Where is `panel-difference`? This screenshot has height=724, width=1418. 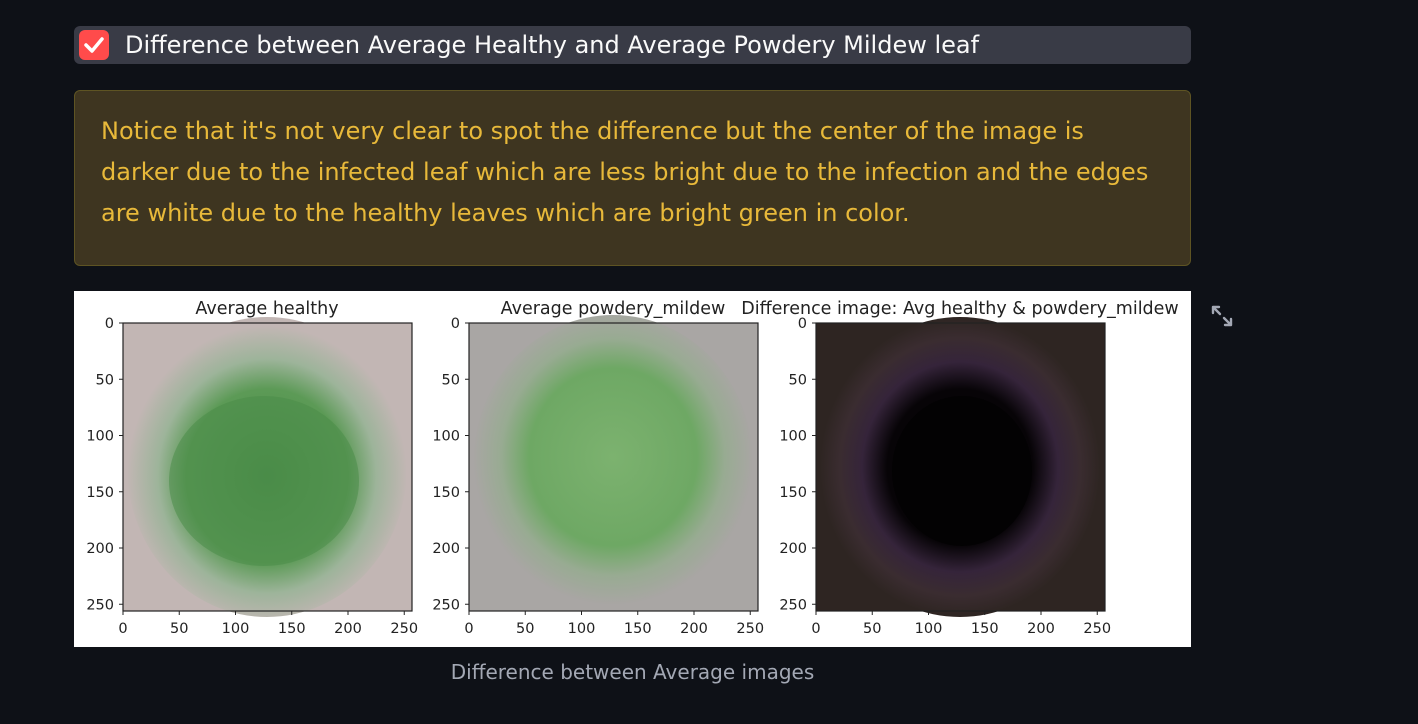 panel-difference is located at coordinates (960, 467).